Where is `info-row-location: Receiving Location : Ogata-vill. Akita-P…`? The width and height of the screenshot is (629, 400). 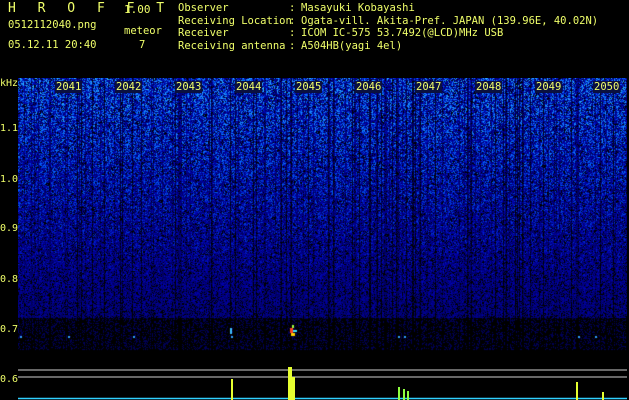
info-row-location: Receiving Location : Ogata-vill. Akita-P… is located at coordinates (388, 21).